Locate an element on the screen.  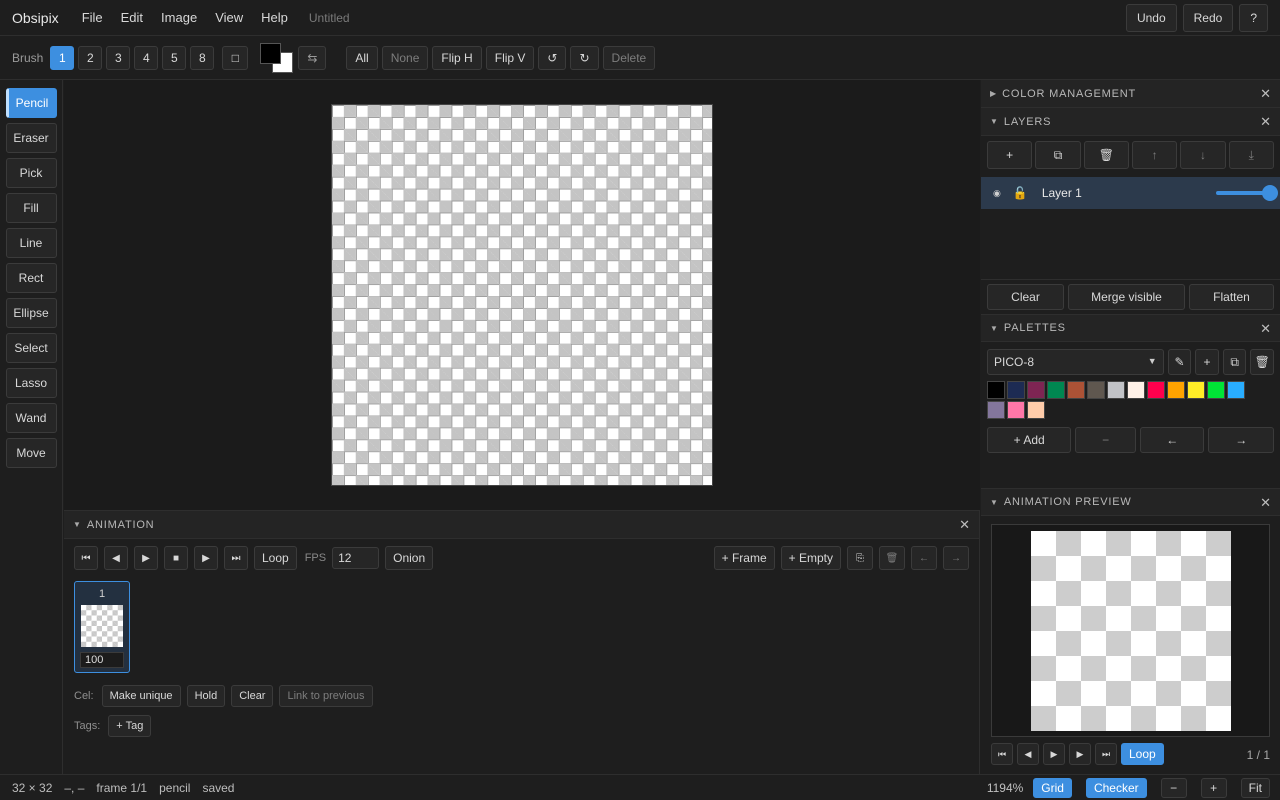
zoom-out-button: − is located at coordinates (1173, 788).